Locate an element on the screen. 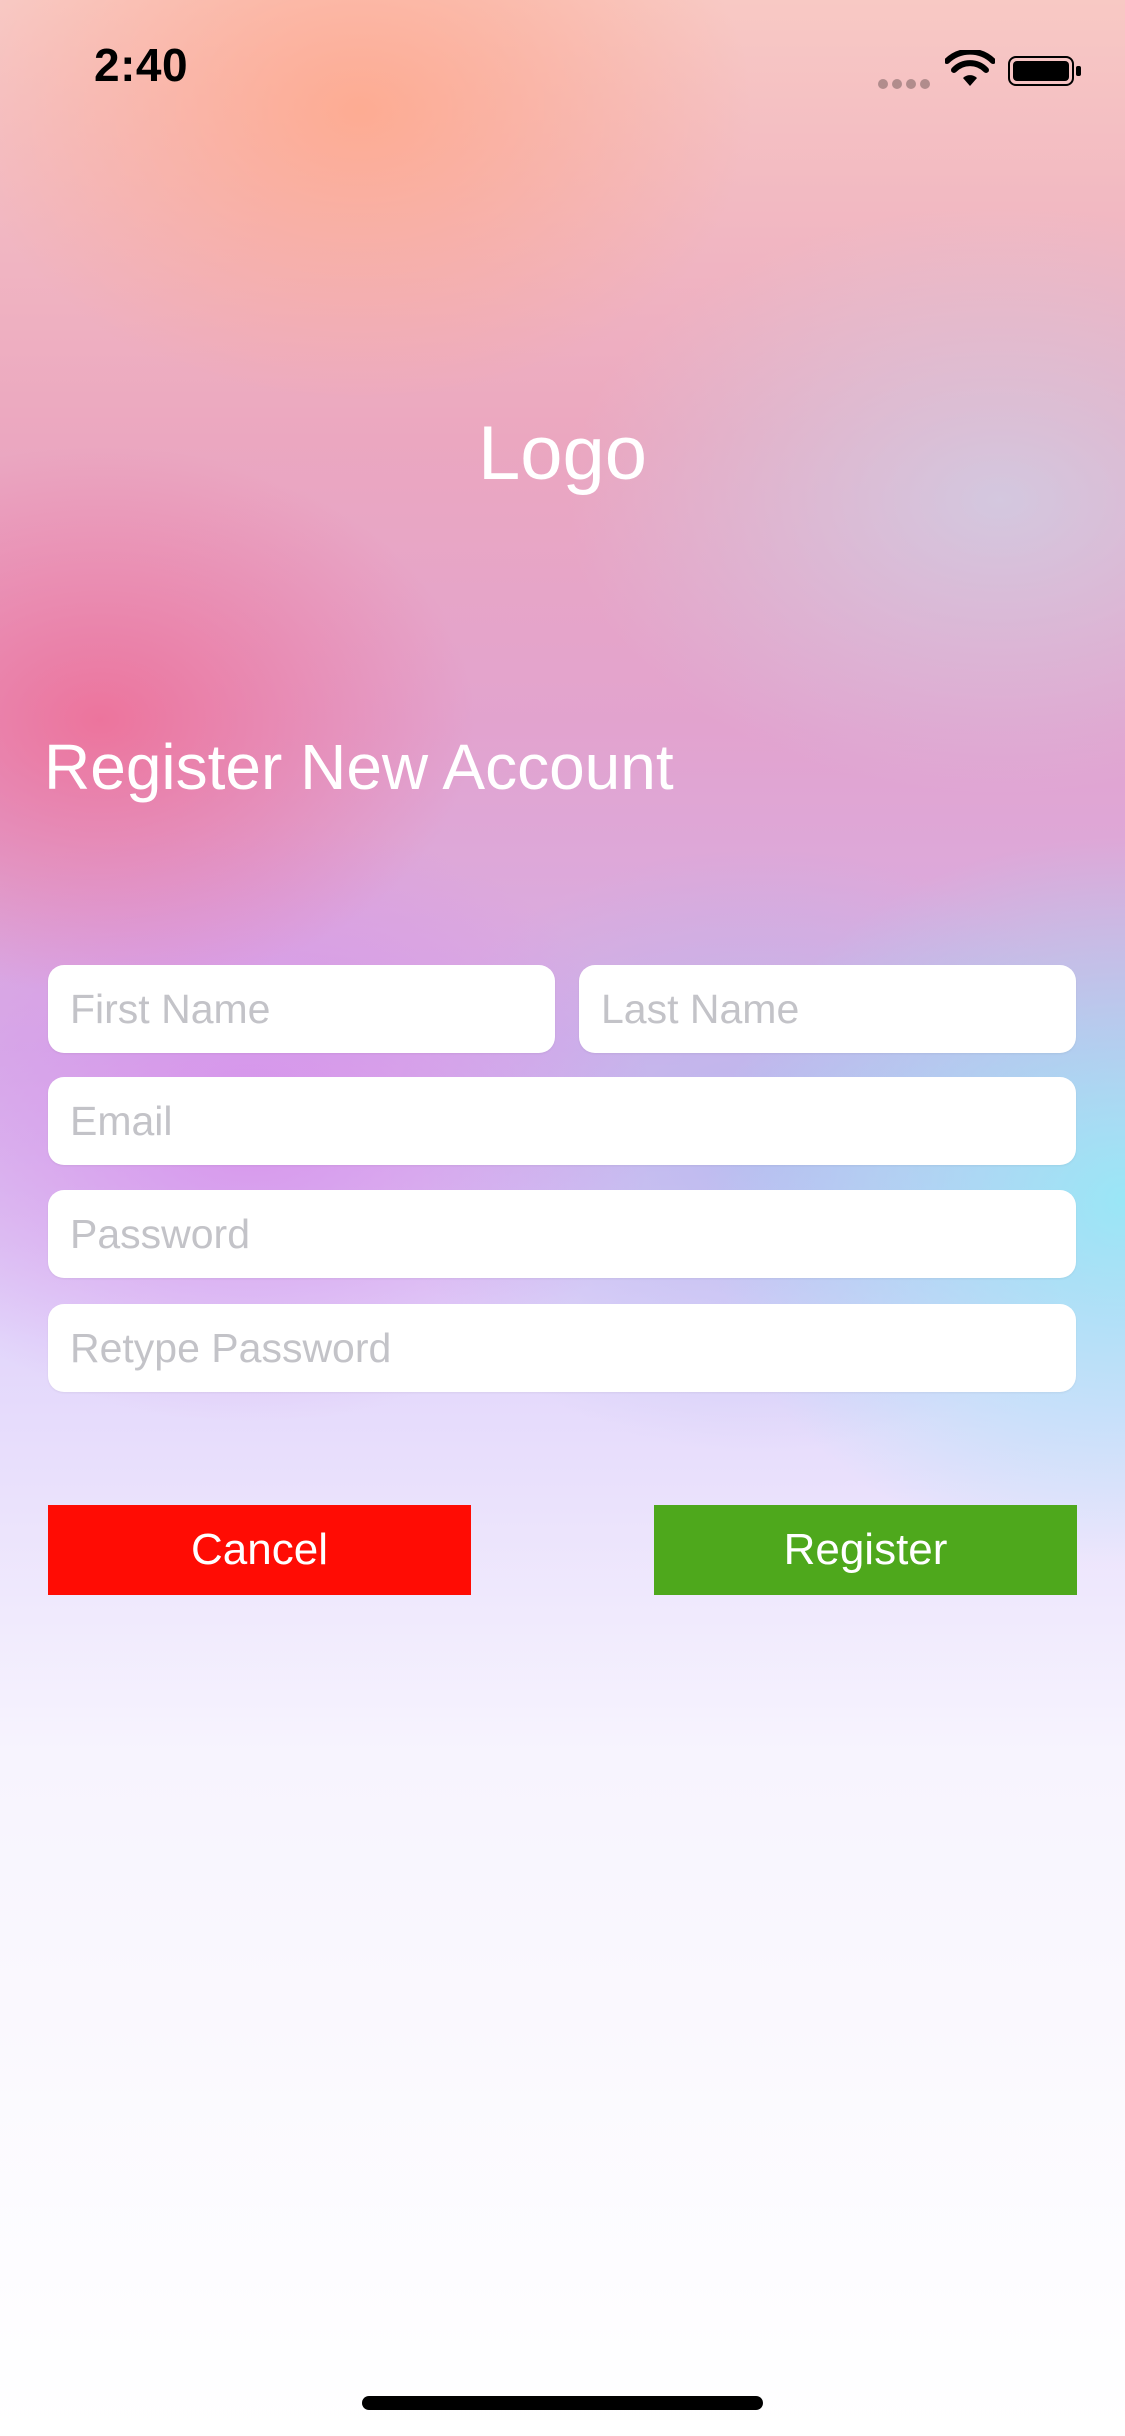  home-indicator is located at coordinates (562, 2403).